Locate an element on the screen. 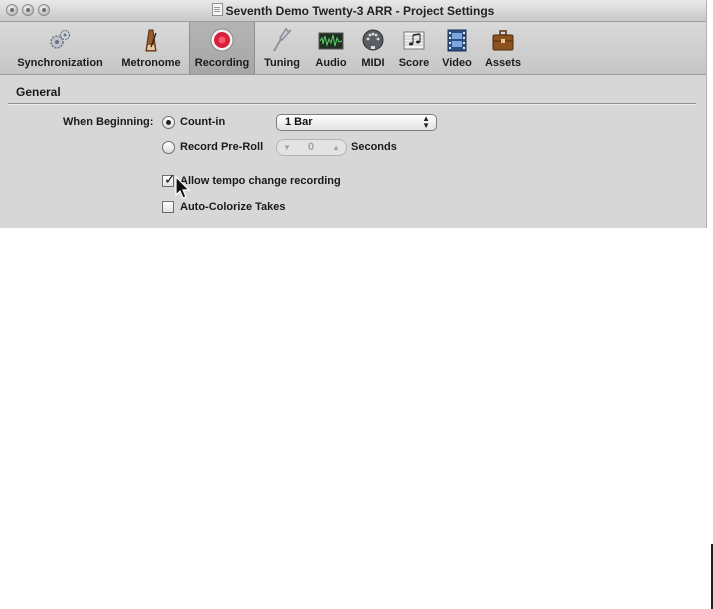 Image resolution: width=713 pixels, height=609 pixels. auto-colorize-takes-label: Auto-Colorize Takes is located at coordinates (233, 207).